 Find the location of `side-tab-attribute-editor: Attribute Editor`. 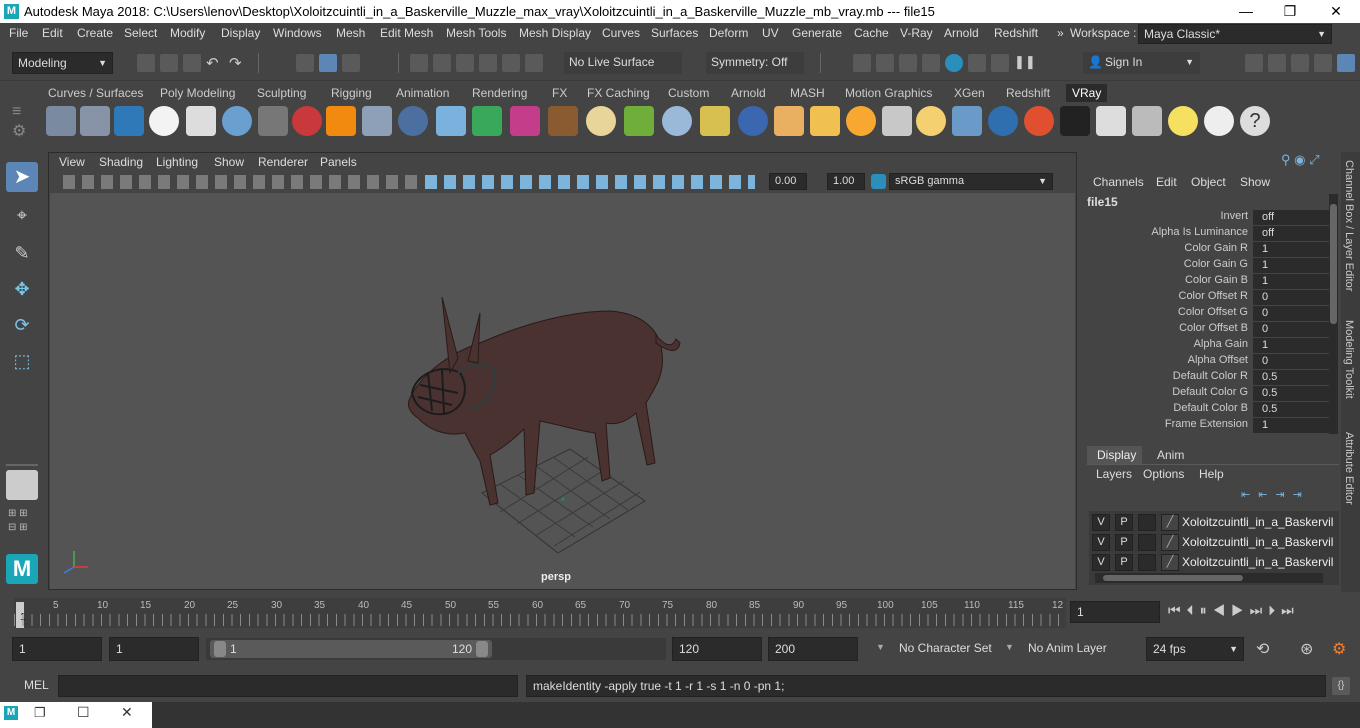

side-tab-attribute-editor: Attribute Editor is located at coordinates (1349, 468).